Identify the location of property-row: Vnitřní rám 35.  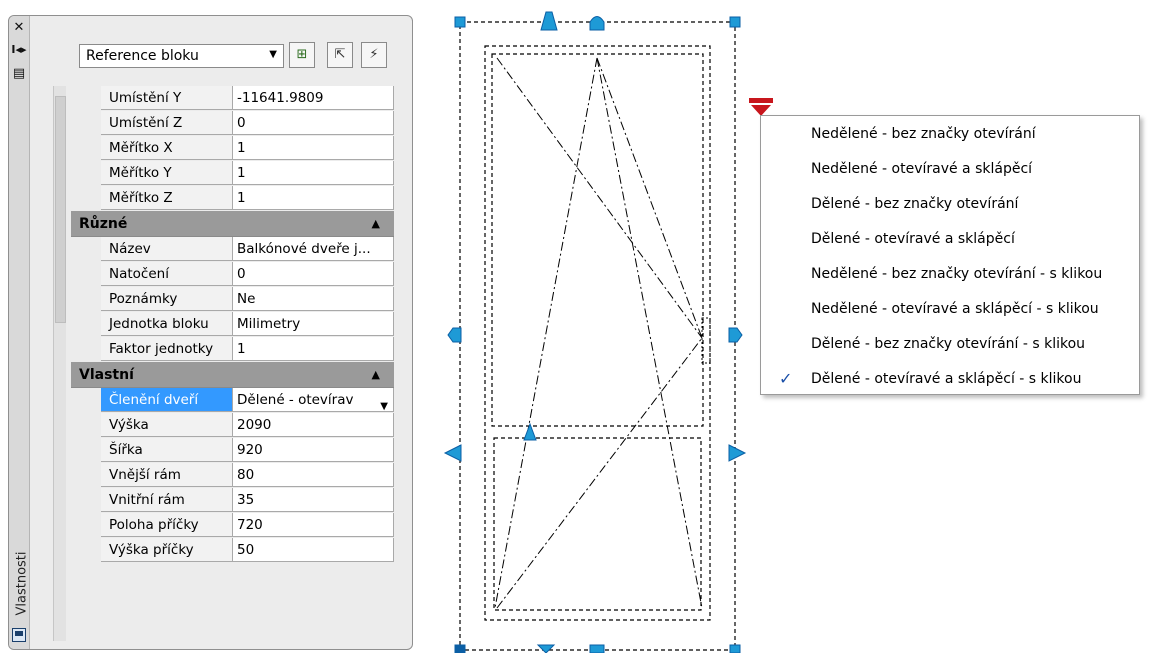
(232, 500).